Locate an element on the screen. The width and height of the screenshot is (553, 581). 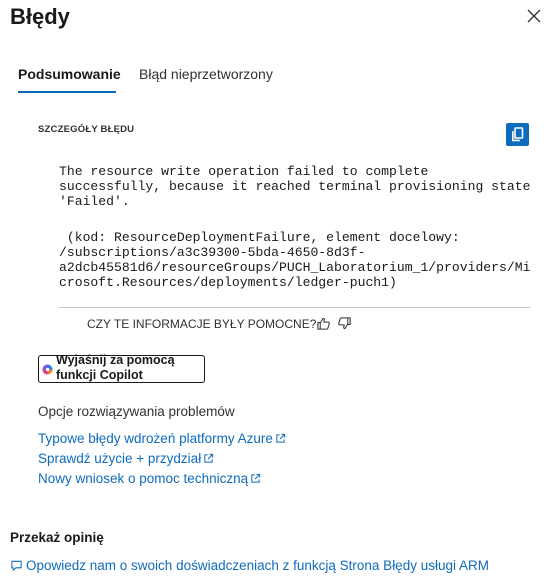
feedback-heading: Przekaż opinię is located at coordinates (57, 537).